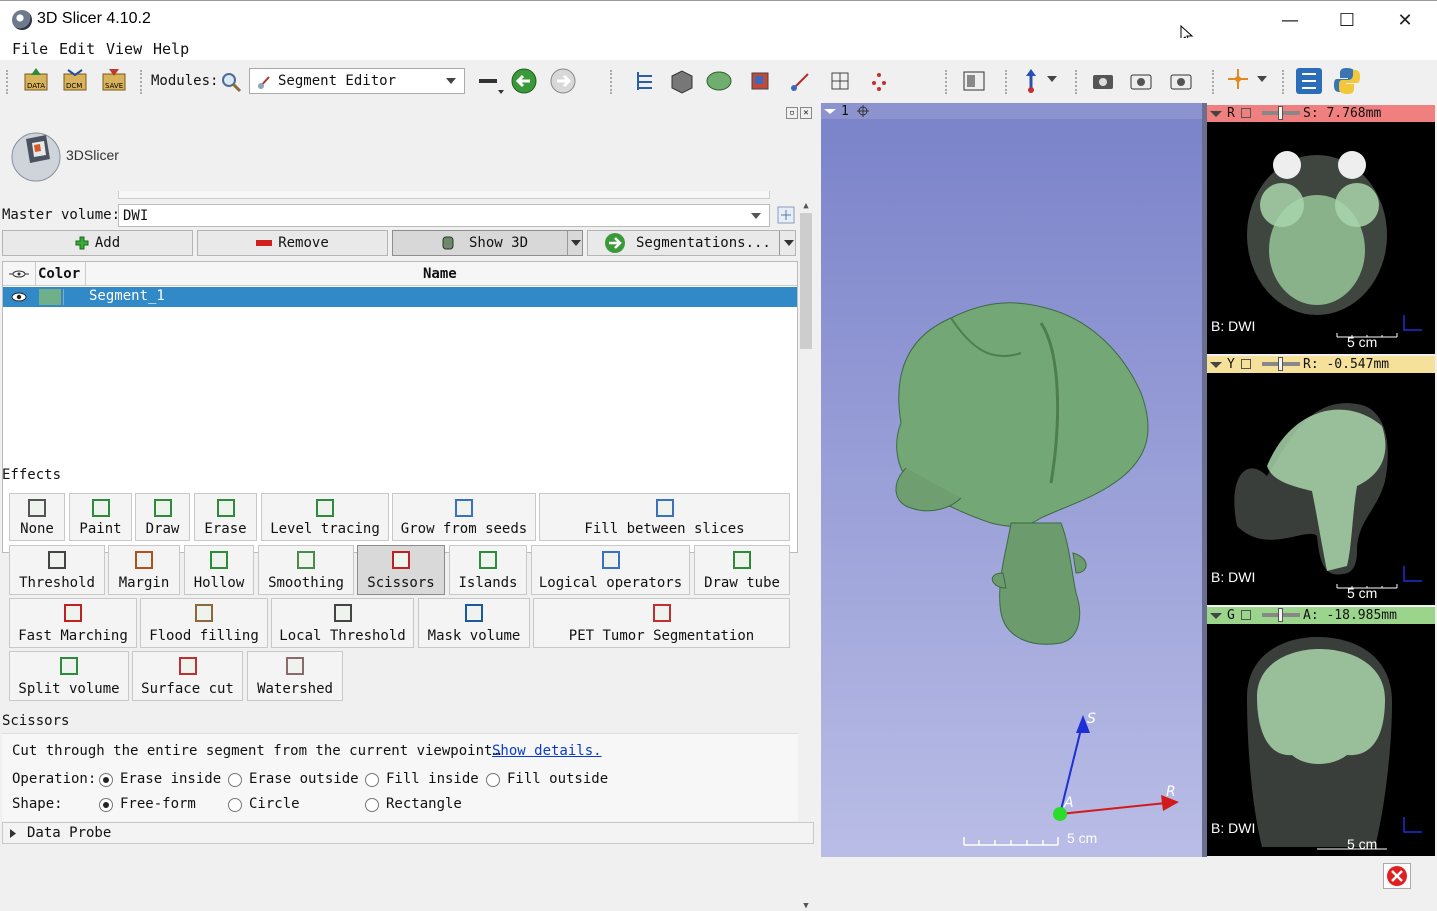 The height and width of the screenshot is (911, 1437). I want to click on circle-label: Circle, so click(274, 804).